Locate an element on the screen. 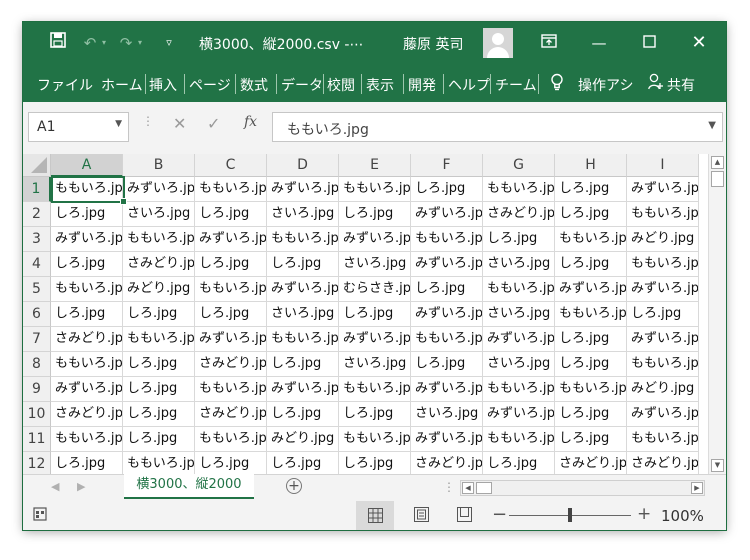 This screenshot has width=750, height=560. column-header: H is located at coordinates (591, 165).